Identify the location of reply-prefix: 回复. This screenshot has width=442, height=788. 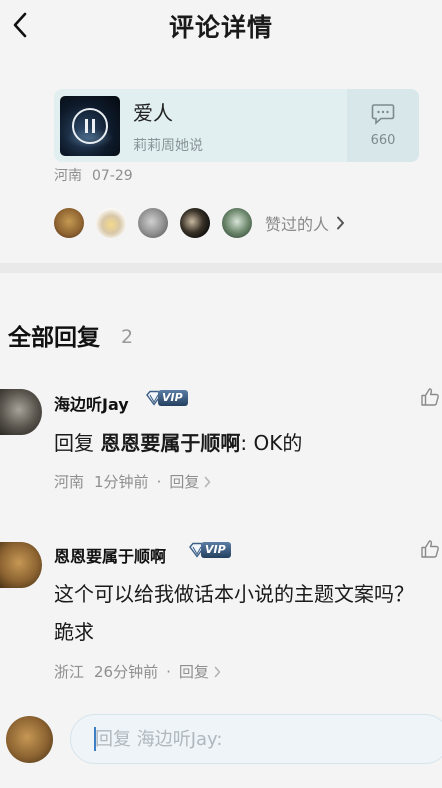
(77, 443).